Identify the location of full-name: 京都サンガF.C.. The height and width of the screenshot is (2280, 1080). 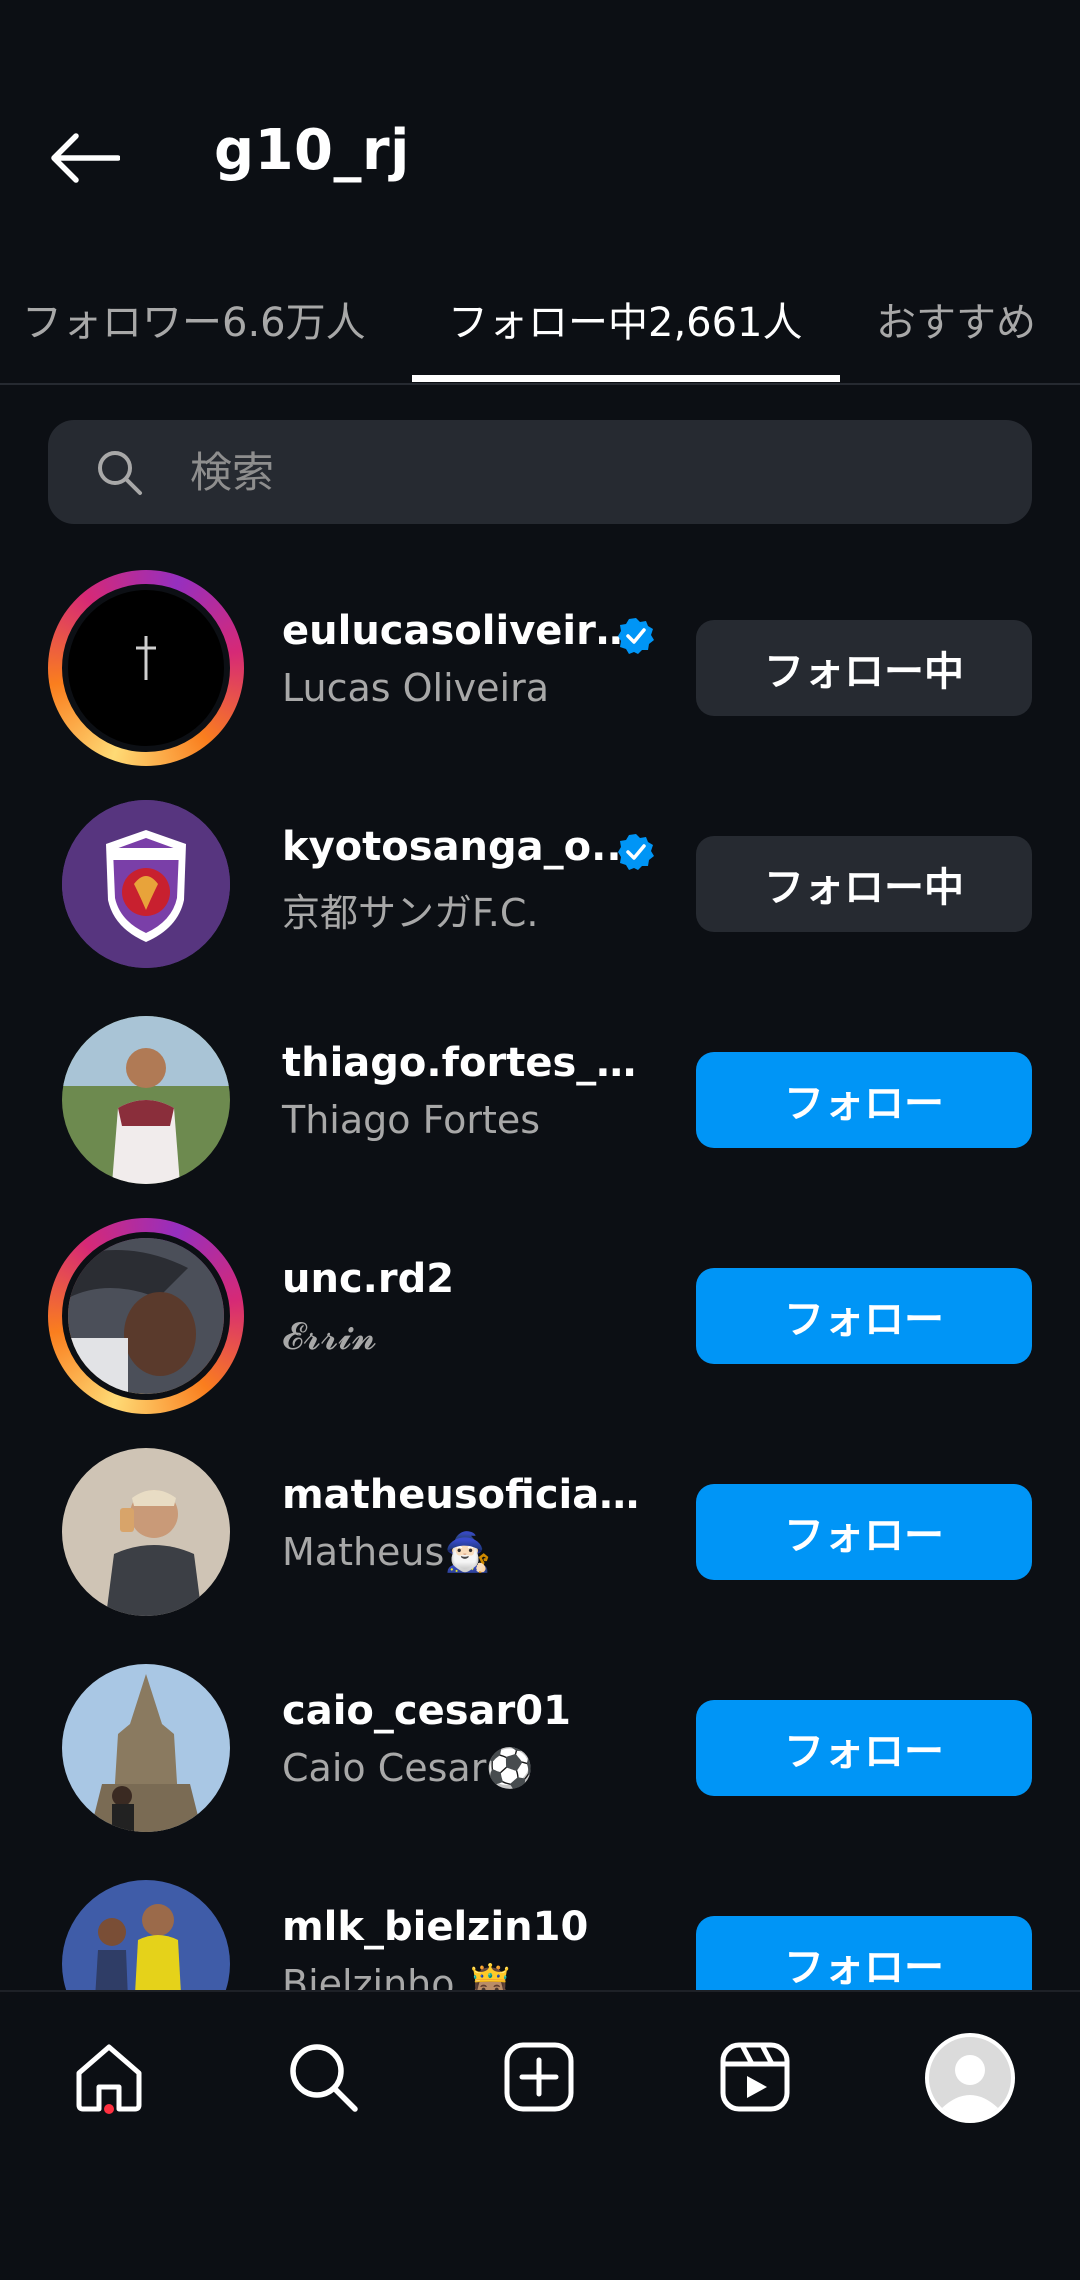
(410, 913).